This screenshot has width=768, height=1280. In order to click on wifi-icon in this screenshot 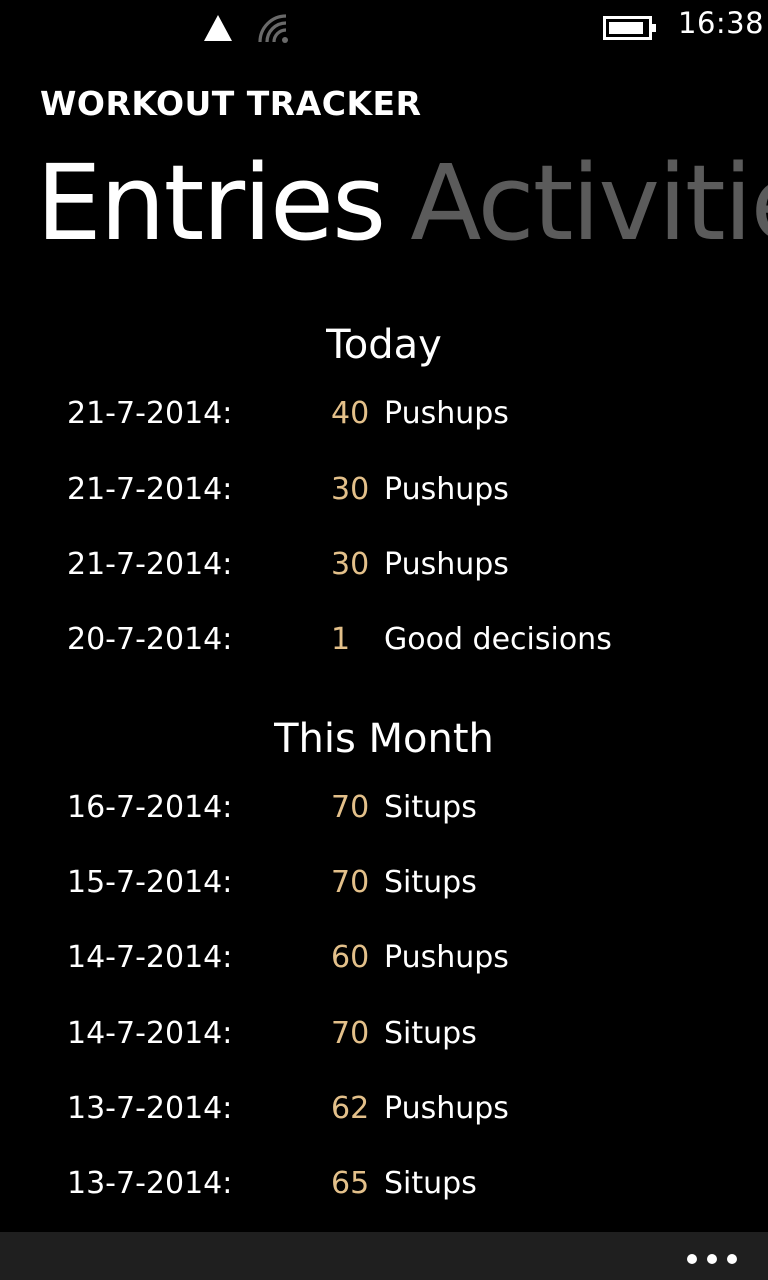, I will do `click(273, 28)`.